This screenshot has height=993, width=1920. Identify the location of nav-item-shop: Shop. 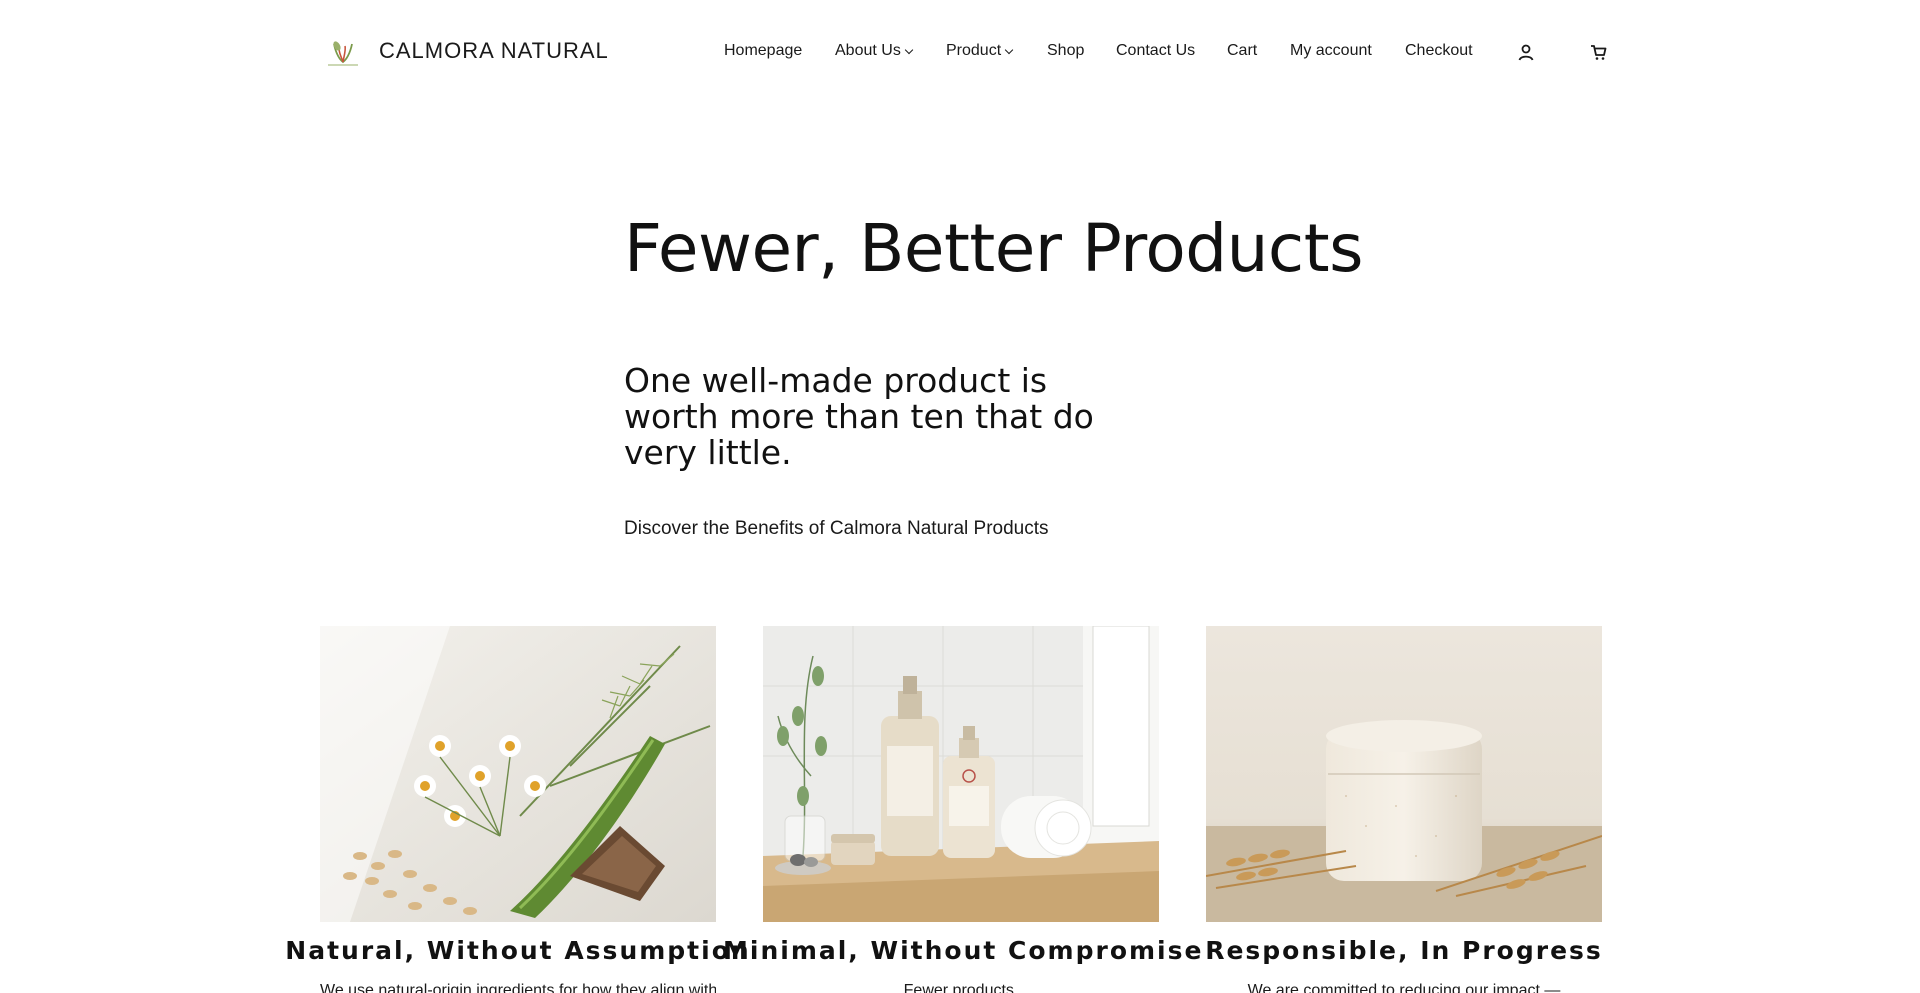
(1065, 51).